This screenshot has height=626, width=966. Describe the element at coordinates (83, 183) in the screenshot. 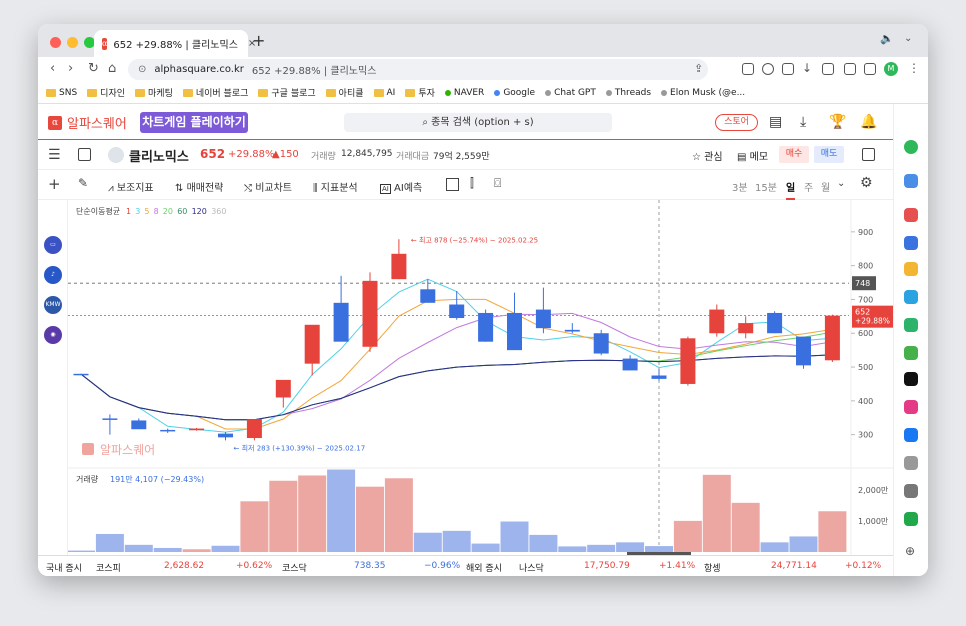

I see `draw-pen-icon: ✎` at that location.